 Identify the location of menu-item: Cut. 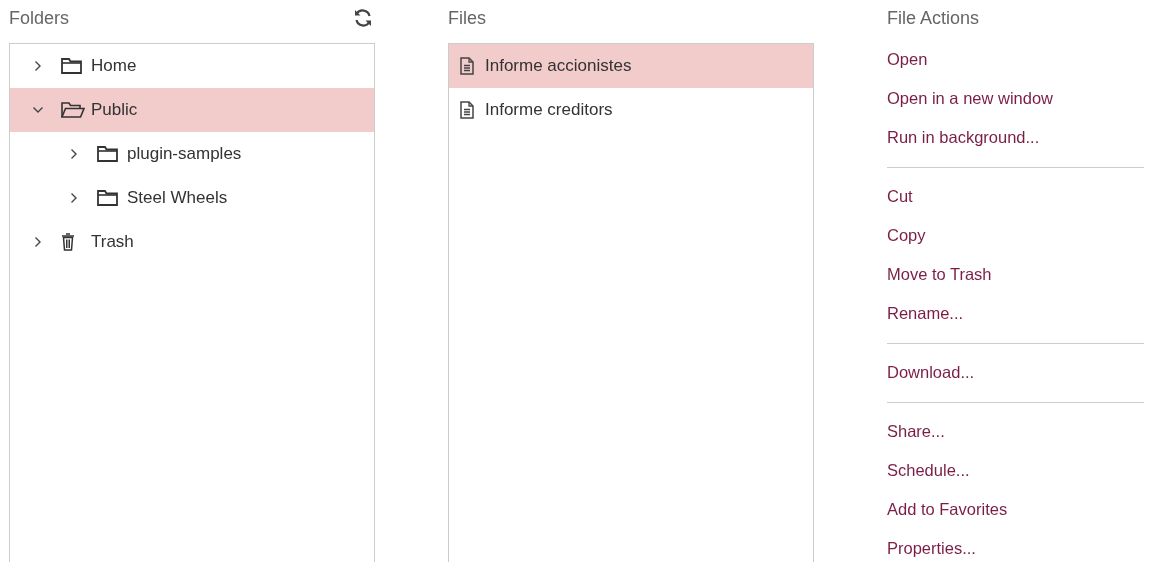
(900, 196).